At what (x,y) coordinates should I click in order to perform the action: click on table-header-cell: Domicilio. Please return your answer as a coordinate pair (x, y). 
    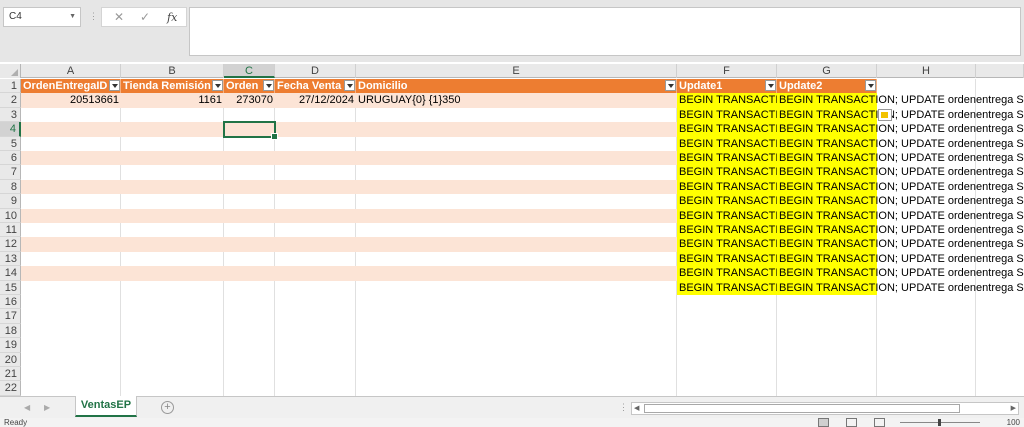
    Looking at the image, I should click on (516, 86).